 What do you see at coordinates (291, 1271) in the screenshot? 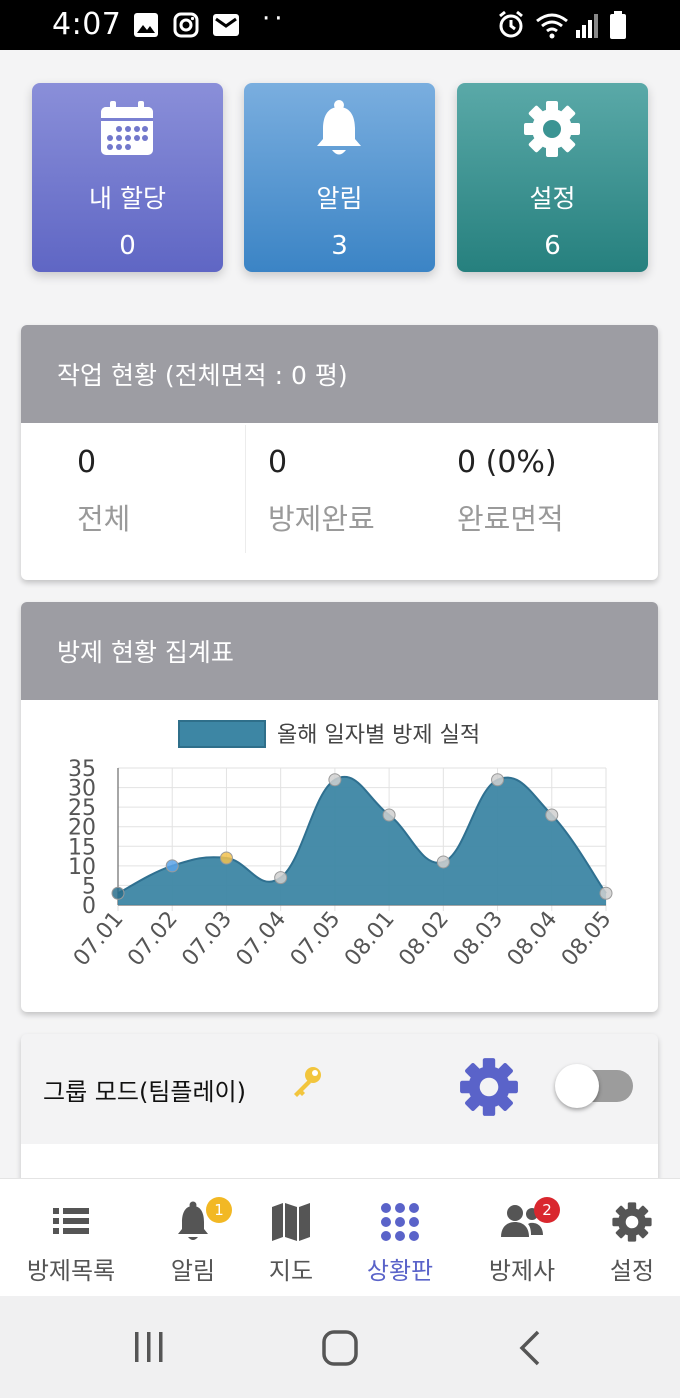
I see `nav-label: 지도` at bounding box center [291, 1271].